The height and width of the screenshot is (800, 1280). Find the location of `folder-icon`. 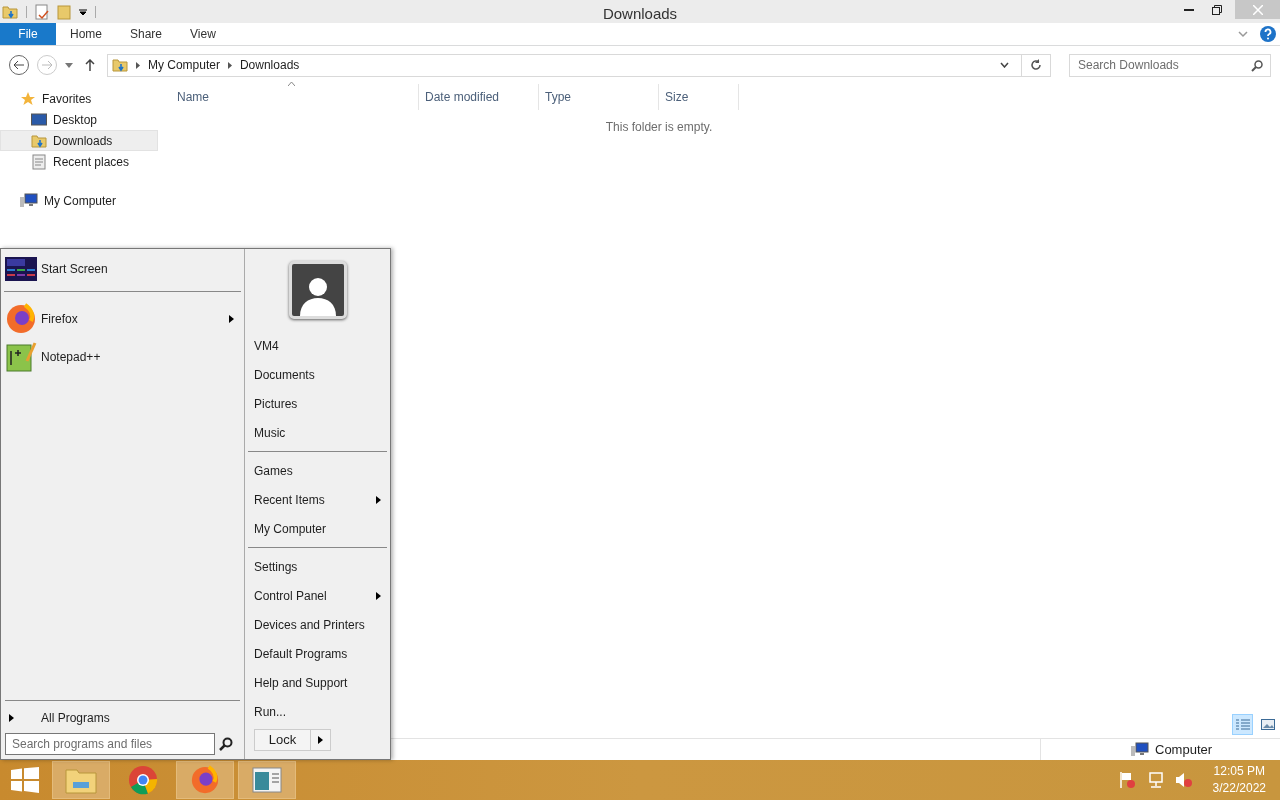

folder-icon is located at coordinates (81, 780).